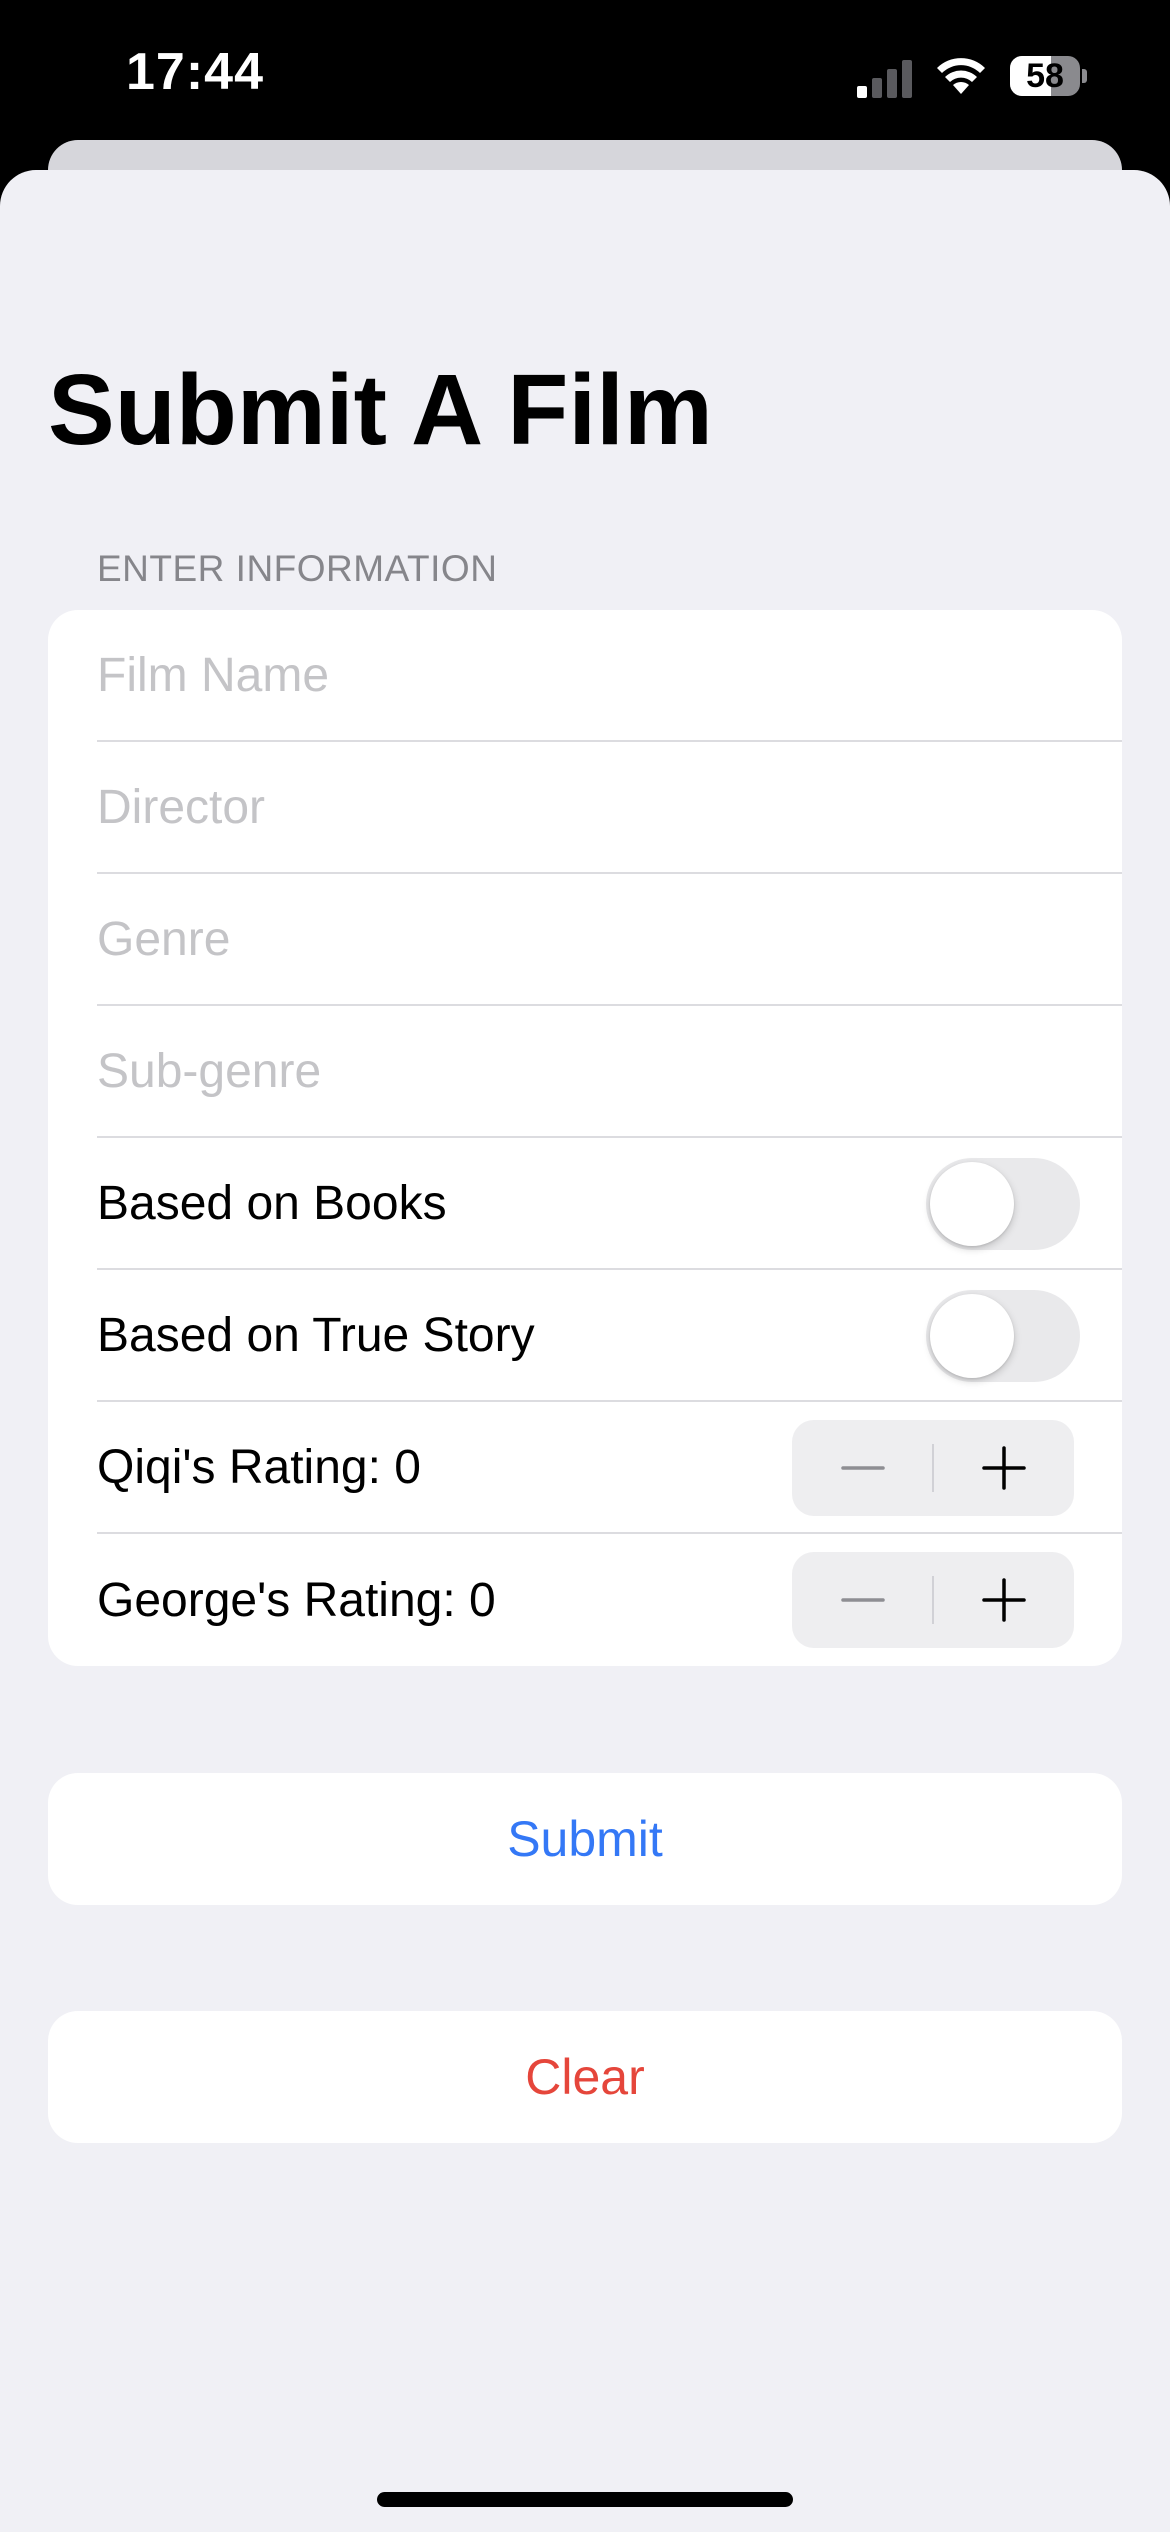 The height and width of the screenshot is (2532, 1170). What do you see at coordinates (316, 1335) in the screenshot?
I see `based-on-true-story-label: Based on True Story` at bounding box center [316, 1335].